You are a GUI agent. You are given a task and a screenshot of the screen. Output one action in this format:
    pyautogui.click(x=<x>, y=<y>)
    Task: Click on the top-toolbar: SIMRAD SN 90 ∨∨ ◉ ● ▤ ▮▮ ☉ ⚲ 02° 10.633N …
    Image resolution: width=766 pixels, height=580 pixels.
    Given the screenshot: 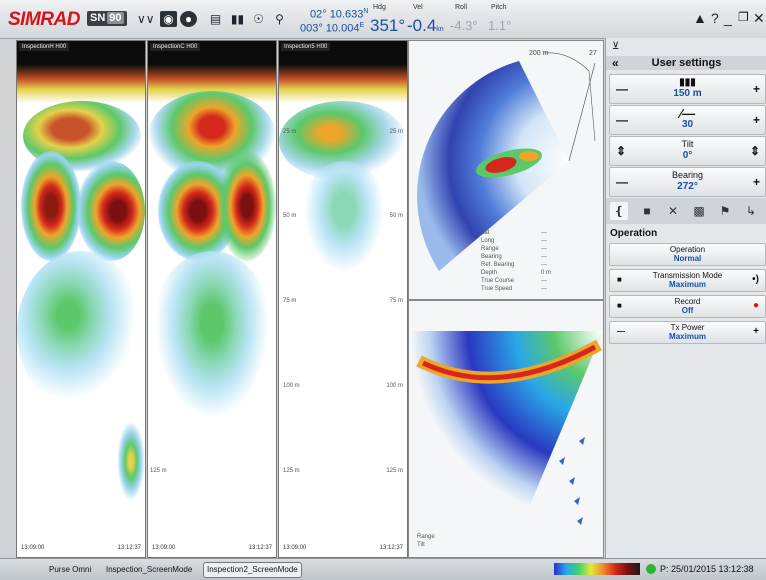 What is the action you would take?
    pyautogui.click(x=383, y=19)
    